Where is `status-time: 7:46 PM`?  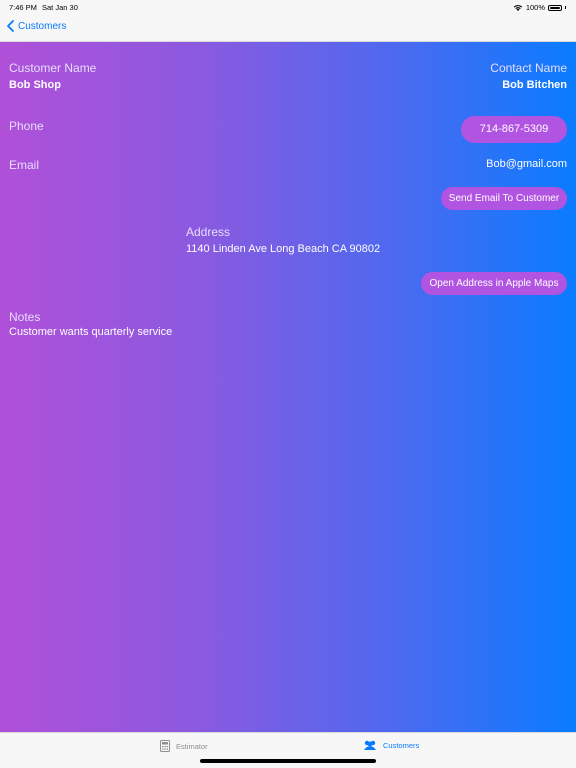
status-time: 7:46 PM is located at coordinates (23, 7).